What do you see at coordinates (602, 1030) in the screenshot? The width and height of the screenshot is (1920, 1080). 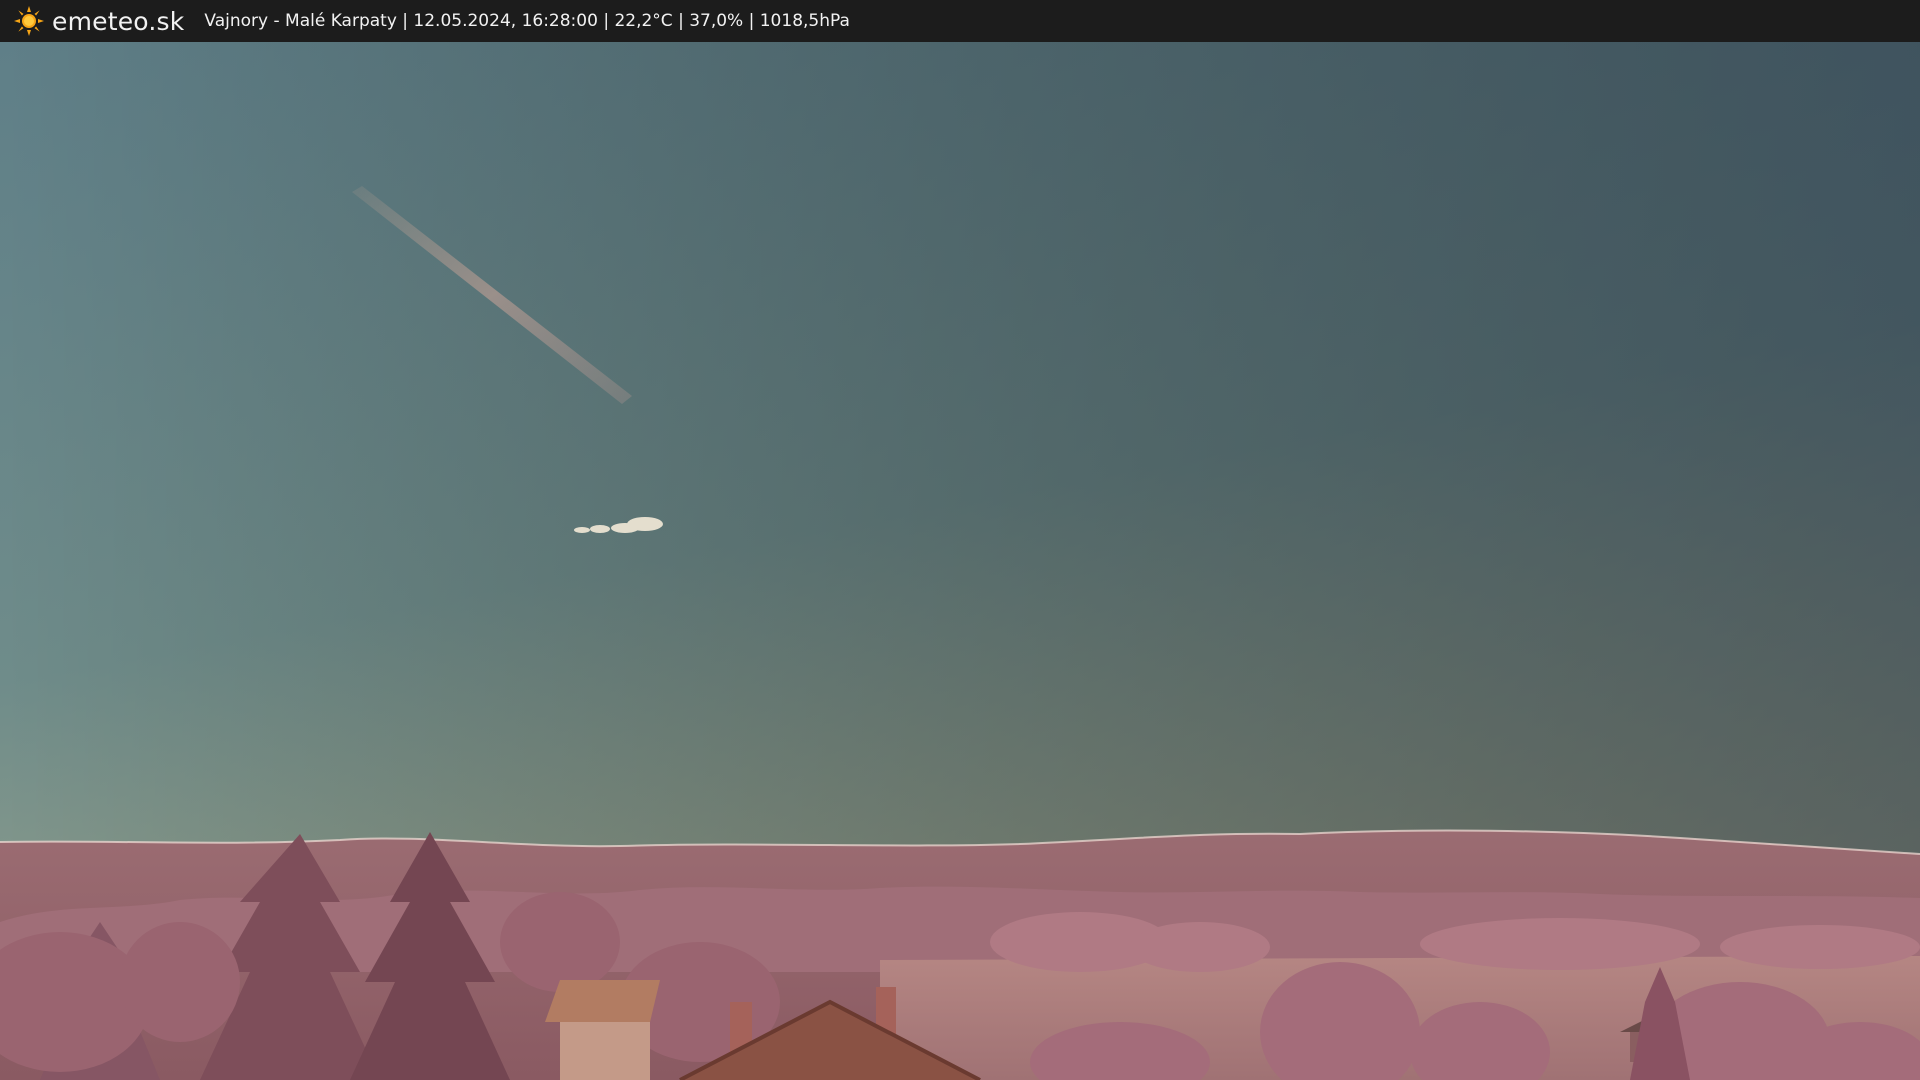 I see `house-left` at bounding box center [602, 1030].